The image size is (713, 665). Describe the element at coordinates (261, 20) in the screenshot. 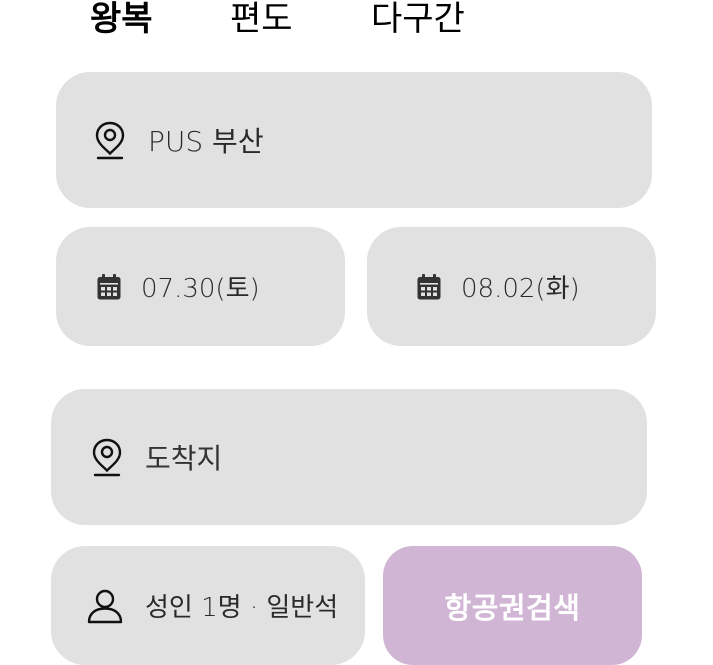

I see `tab-one-way: 편도` at that location.